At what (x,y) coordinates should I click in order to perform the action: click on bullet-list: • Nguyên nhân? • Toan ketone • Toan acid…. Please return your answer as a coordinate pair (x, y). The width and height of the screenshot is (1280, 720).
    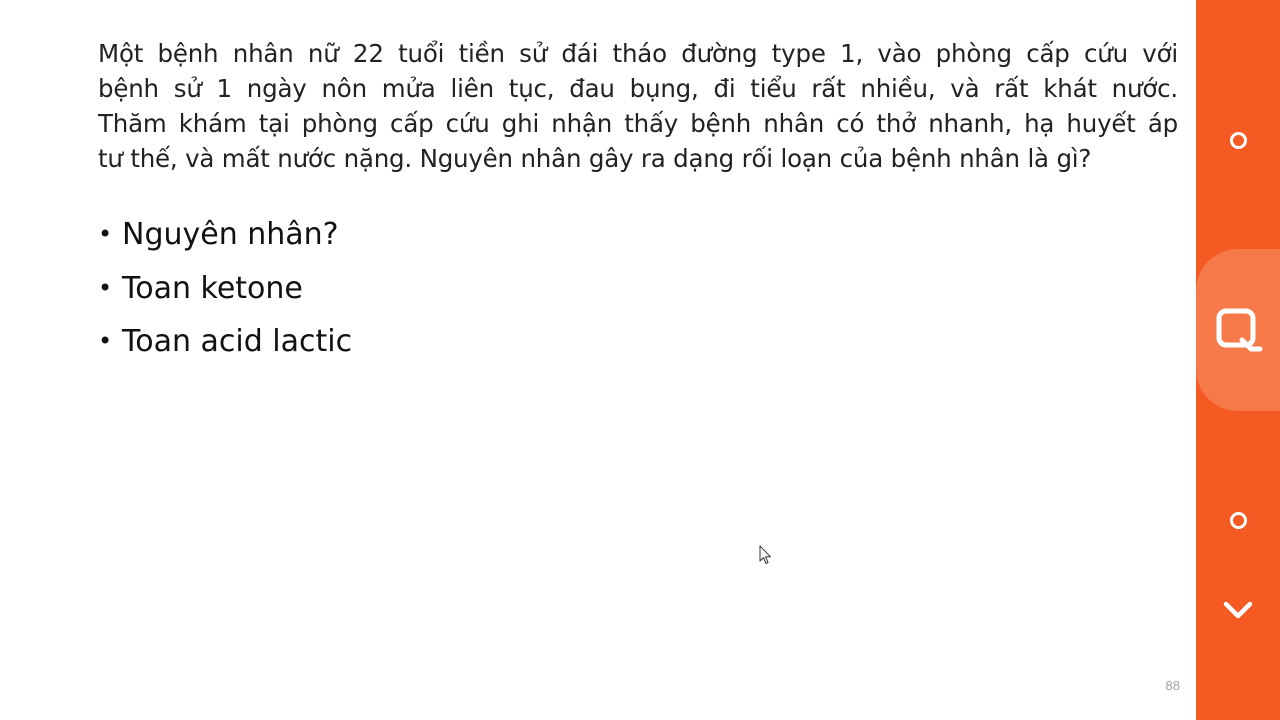
    Looking at the image, I should click on (225, 288).